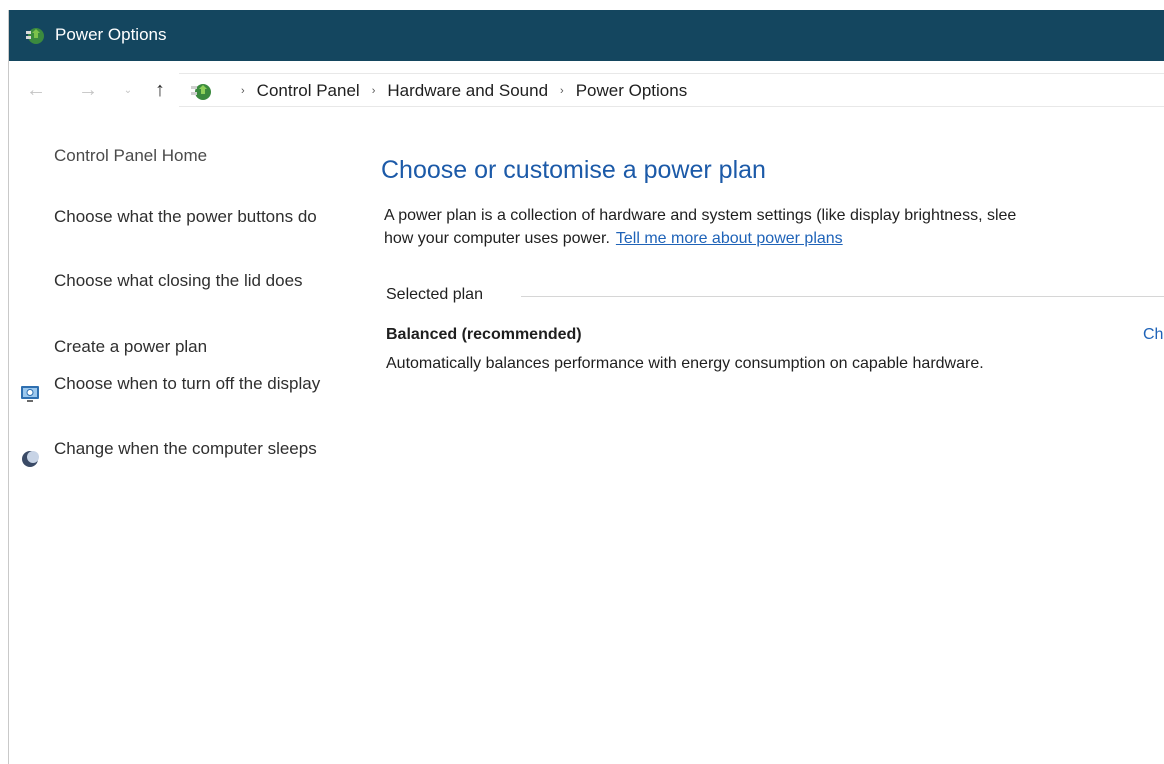 The image size is (1164, 764). What do you see at coordinates (111, 34) in the screenshot?
I see `window-title: Power Options` at bounding box center [111, 34].